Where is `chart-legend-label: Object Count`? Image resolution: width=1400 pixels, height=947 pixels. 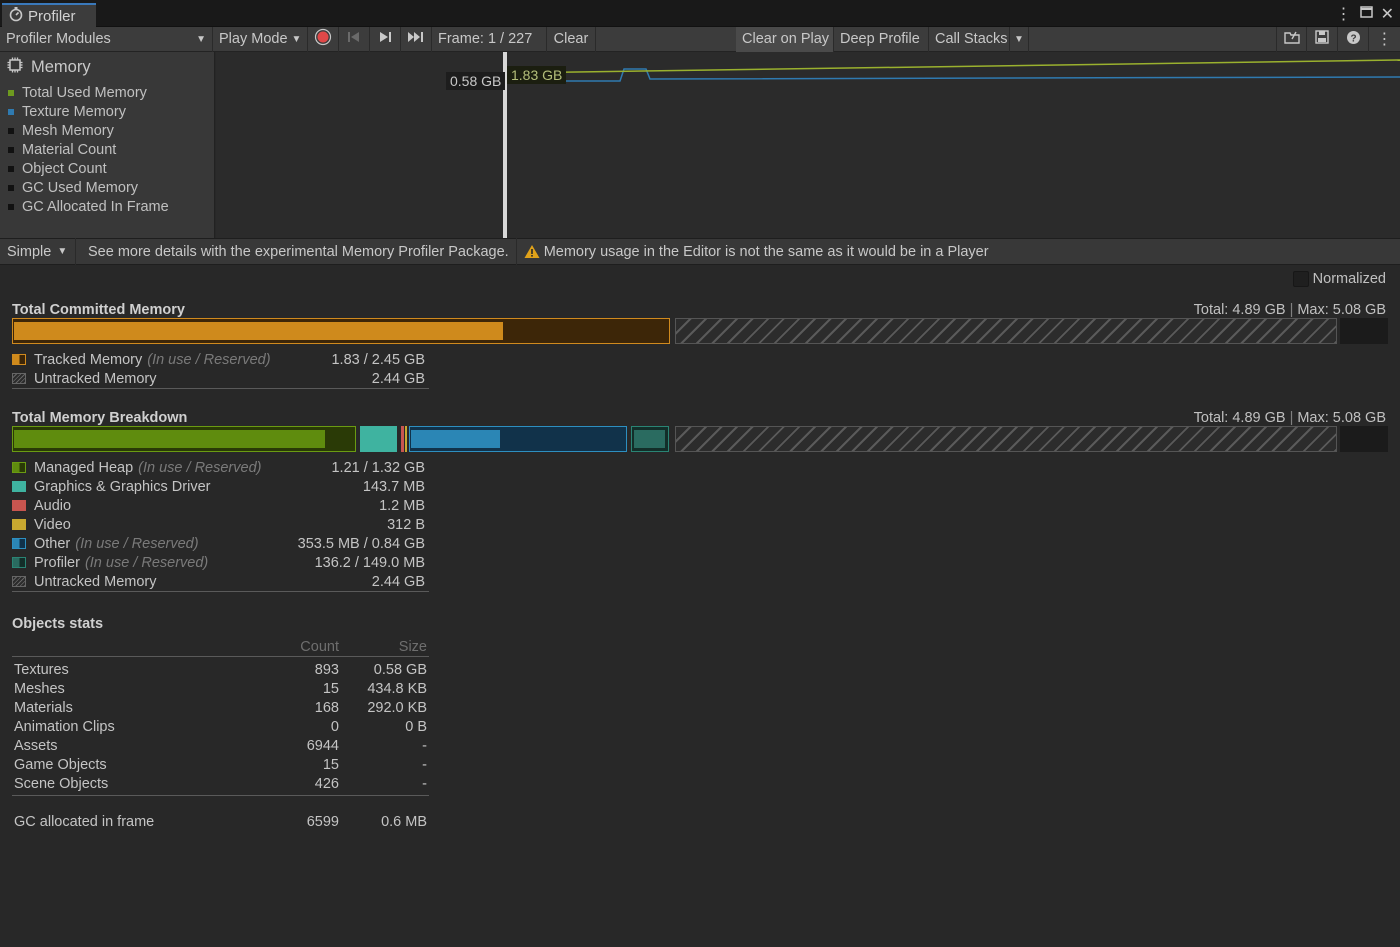 chart-legend-label: Object Count is located at coordinates (64, 168).